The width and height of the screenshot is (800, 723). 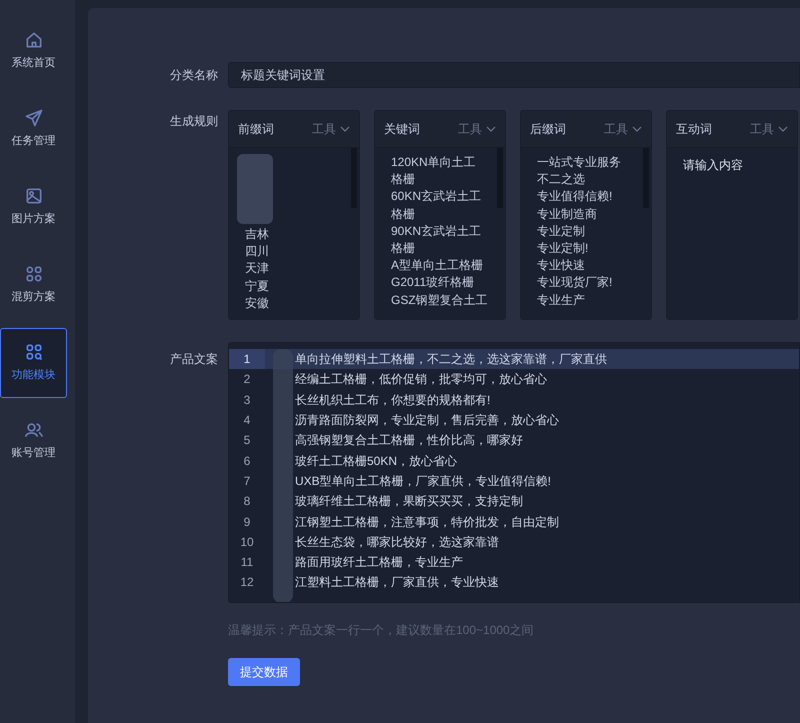 What do you see at coordinates (439, 300) in the screenshot?
I see `word-line: GSZ钢塑复合土工` at bounding box center [439, 300].